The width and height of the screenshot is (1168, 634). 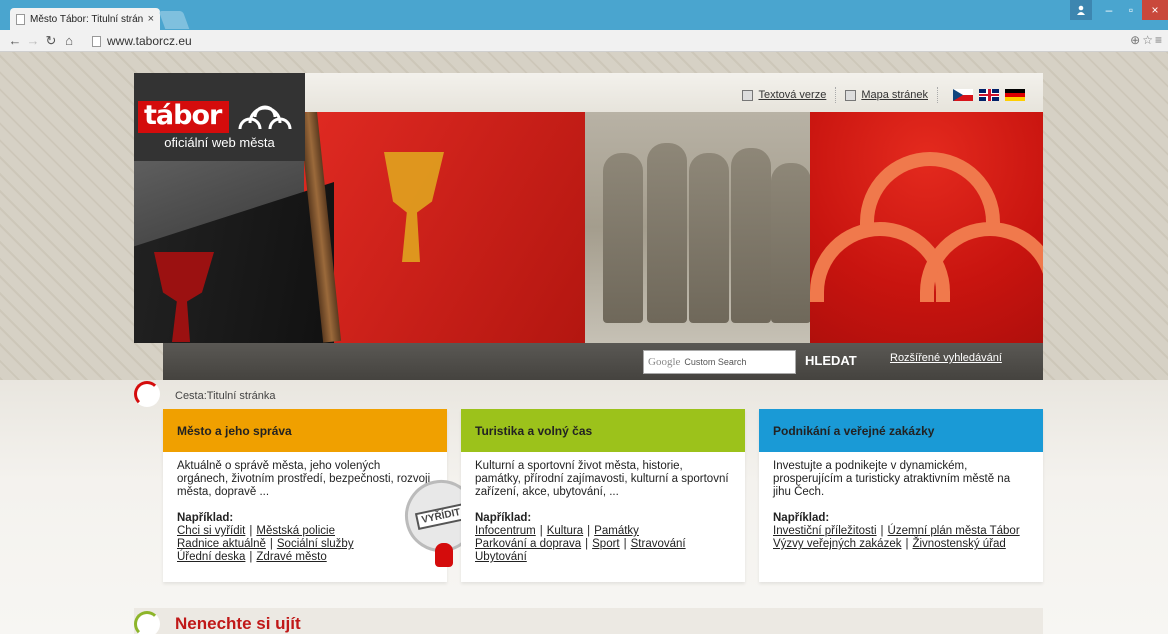 I want to click on bottom-section-title: Nenechte si ujít, so click(x=238, y=623).